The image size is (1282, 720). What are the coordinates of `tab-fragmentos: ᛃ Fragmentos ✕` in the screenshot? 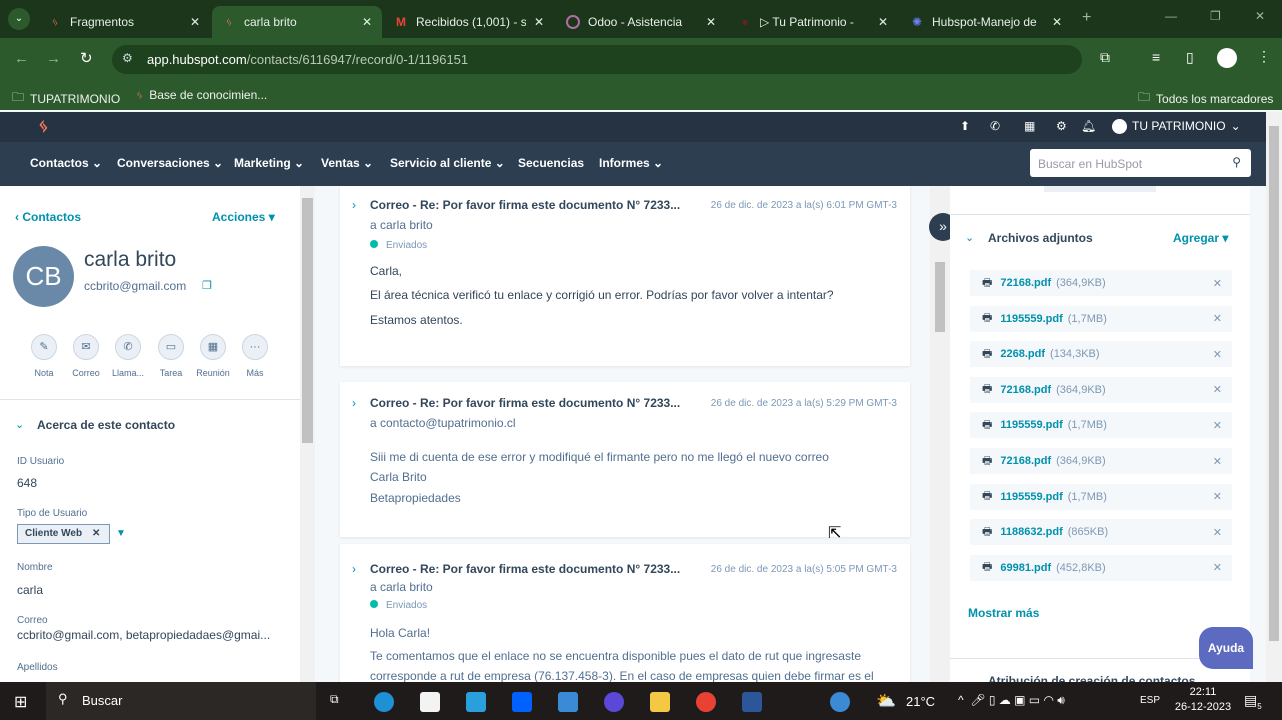 It's located at (124, 22).